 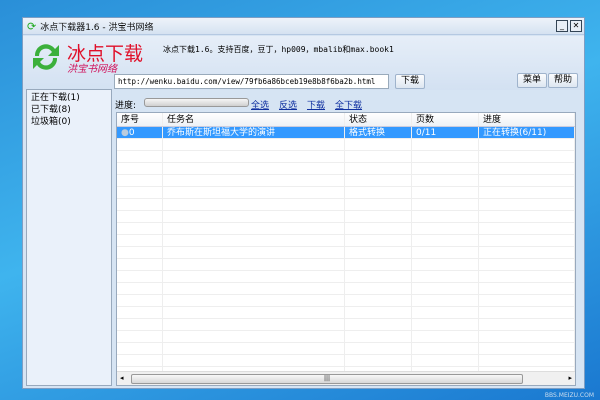 I want to click on col-pages: 页数, so click(x=445, y=119).